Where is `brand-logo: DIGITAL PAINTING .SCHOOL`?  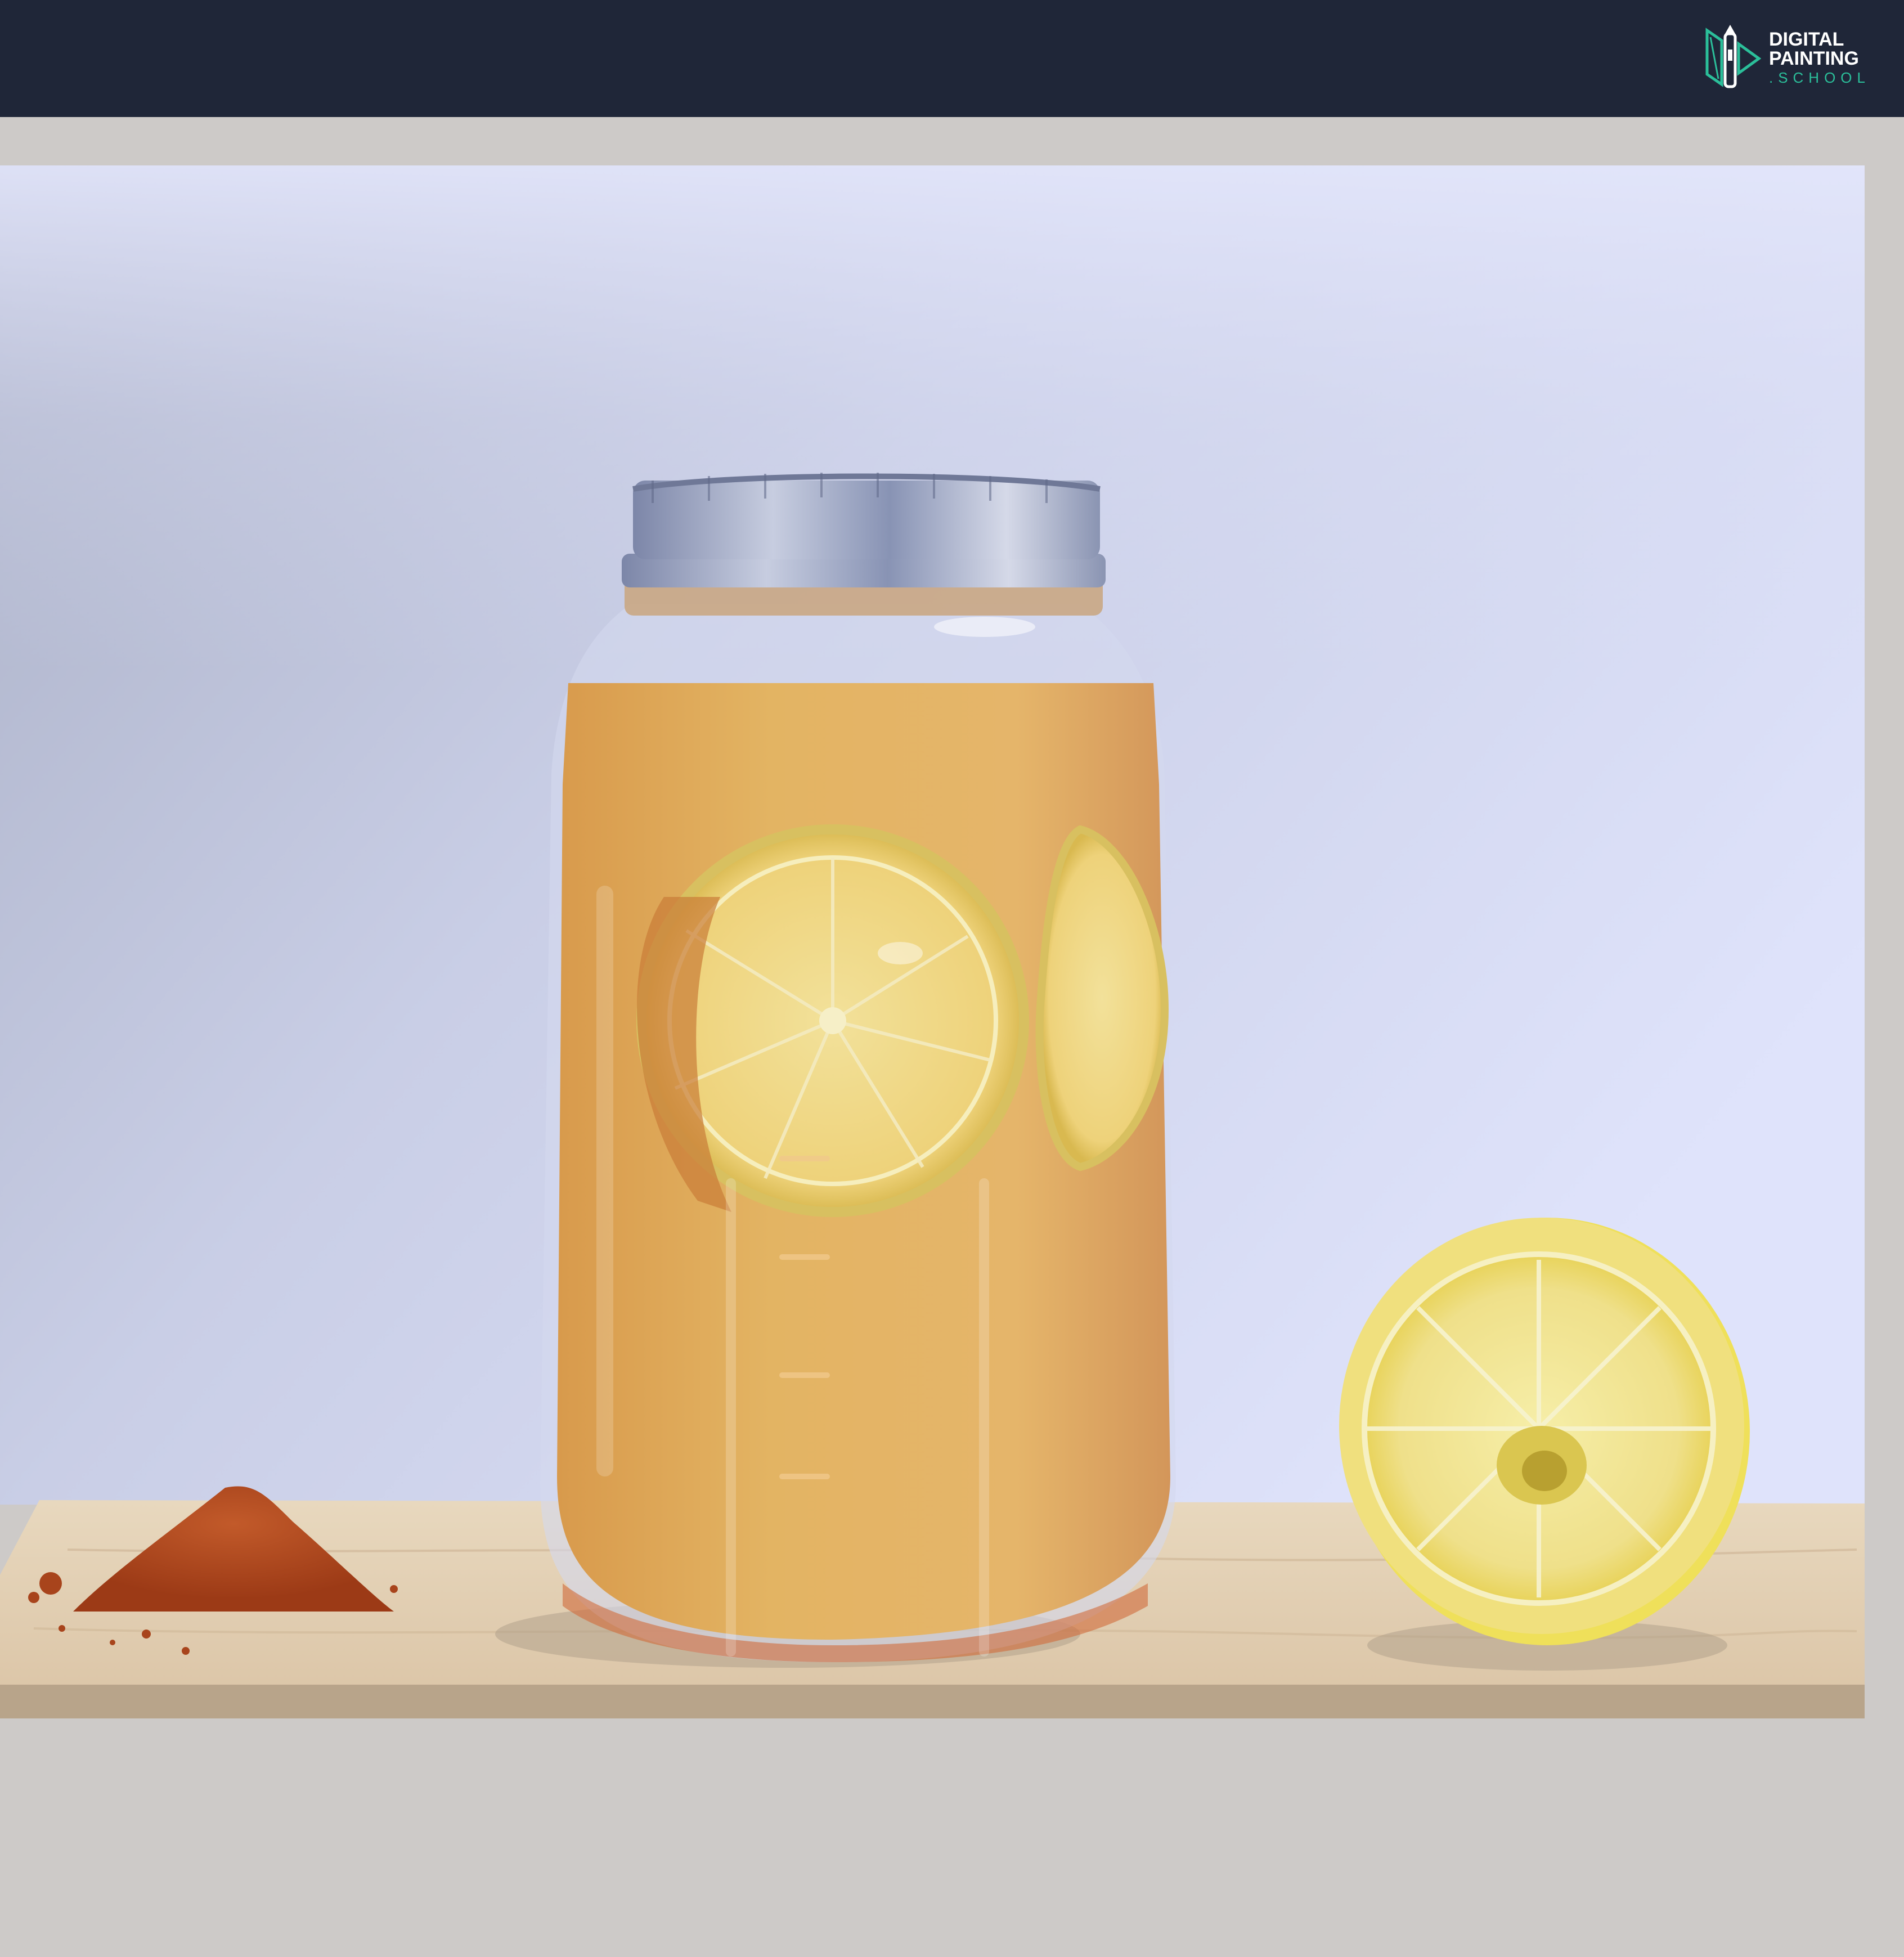
brand-logo: DIGITAL PAINTING .SCHOOL is located at coordinates (1787, 57).